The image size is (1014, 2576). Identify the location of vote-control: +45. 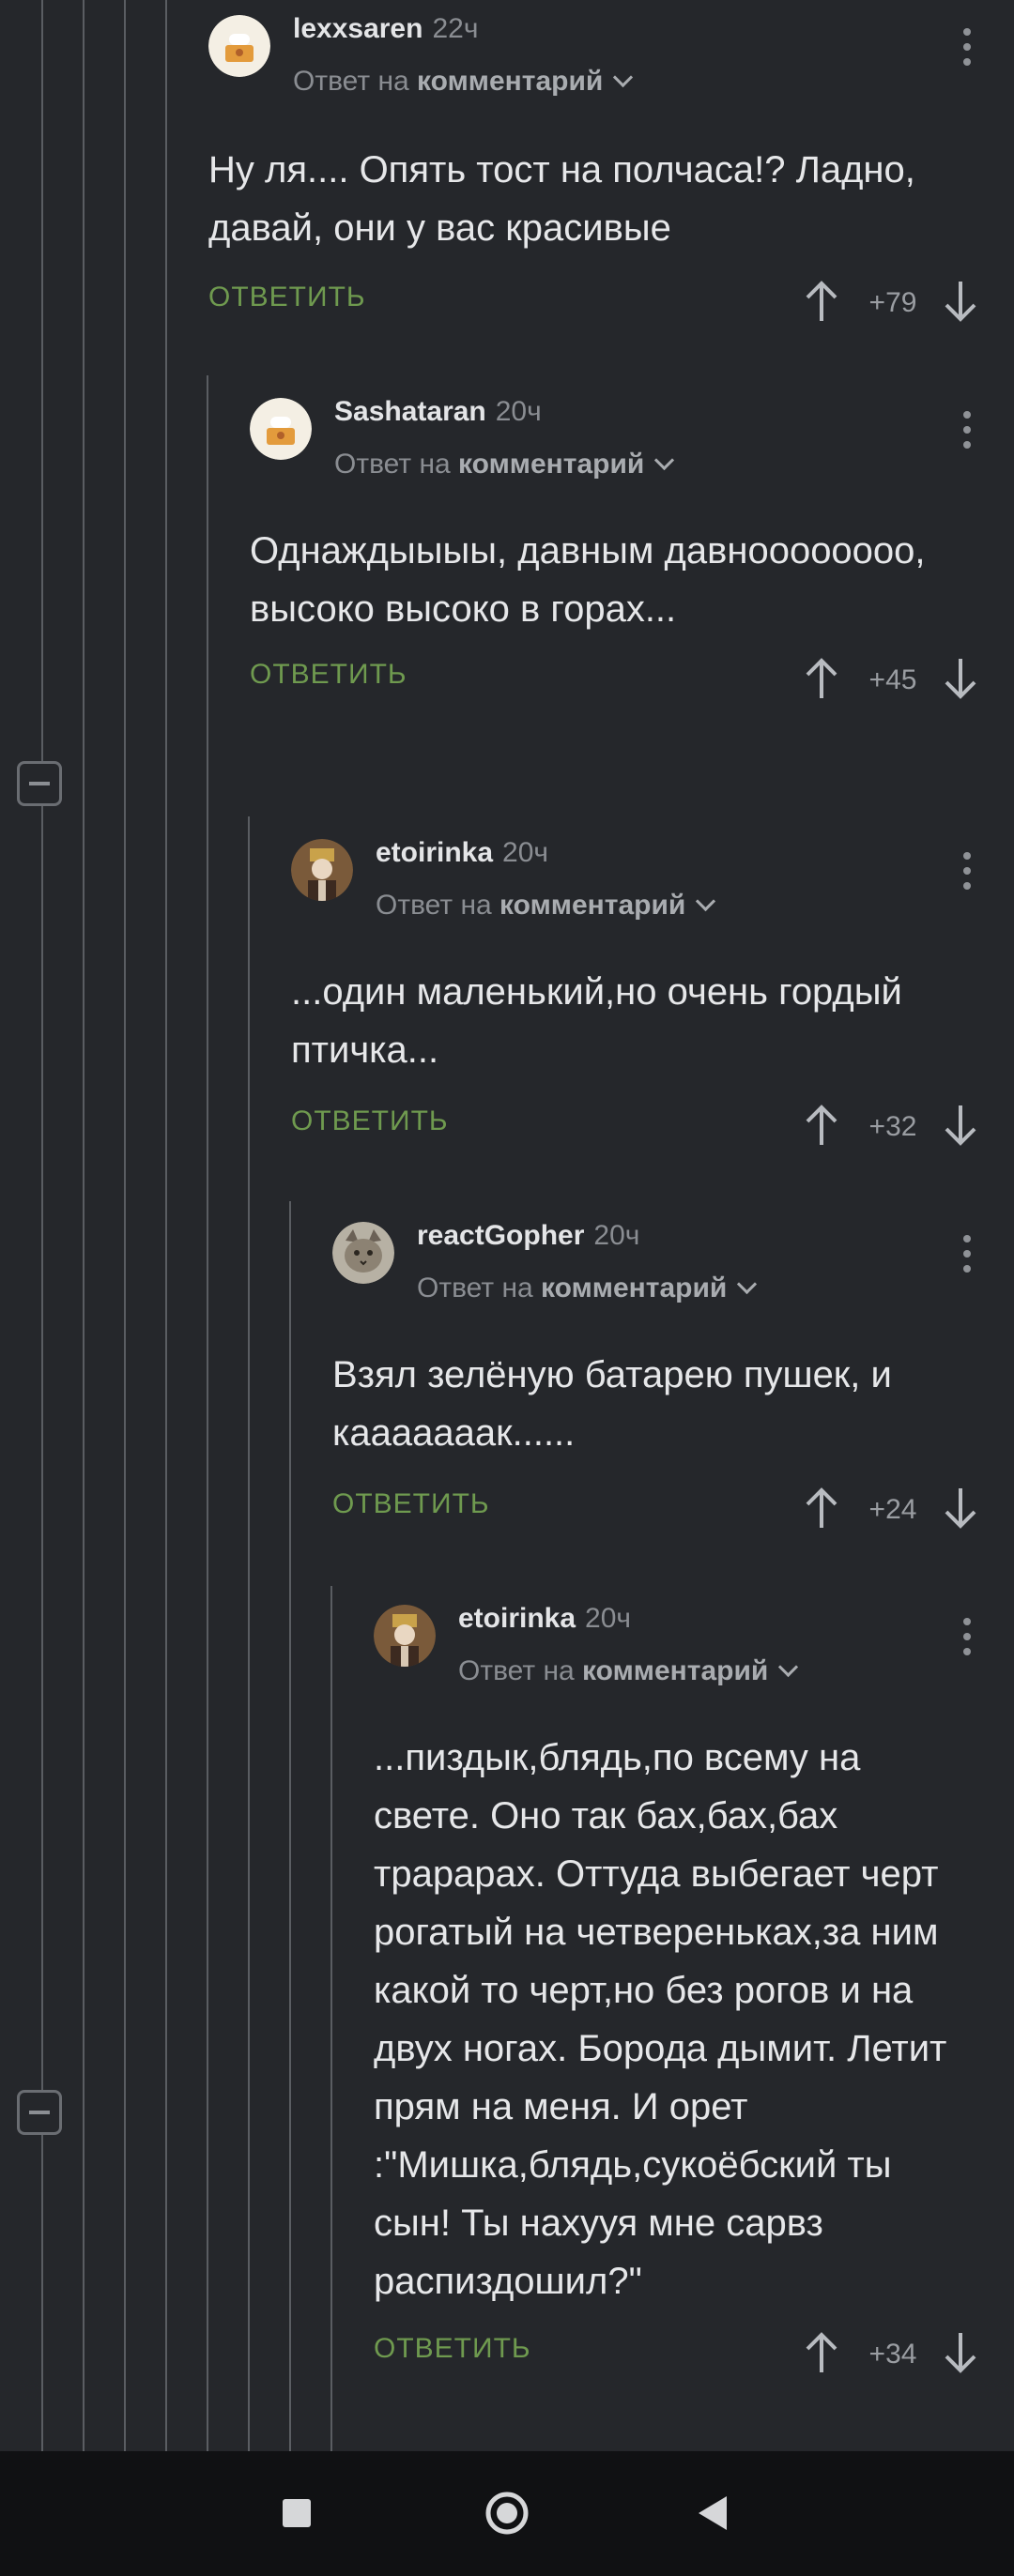
(891, 678).